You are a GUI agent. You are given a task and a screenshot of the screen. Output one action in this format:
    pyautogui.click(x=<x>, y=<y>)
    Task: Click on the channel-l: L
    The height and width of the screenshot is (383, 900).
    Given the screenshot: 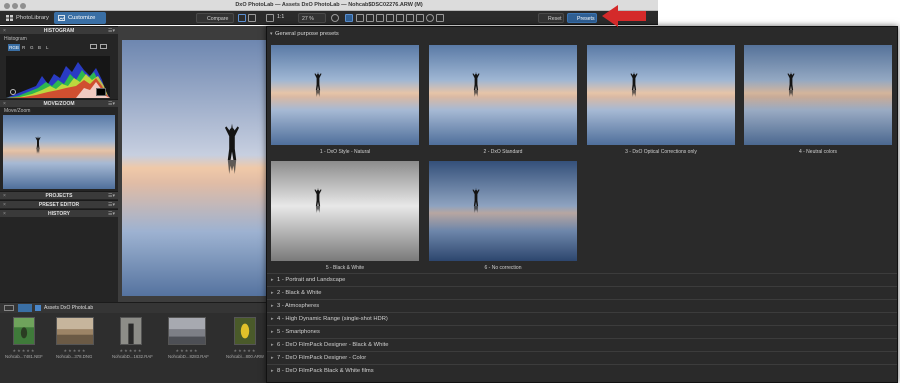 What is the action you would take?
    pyautogui.click(x=47, y=47)
    